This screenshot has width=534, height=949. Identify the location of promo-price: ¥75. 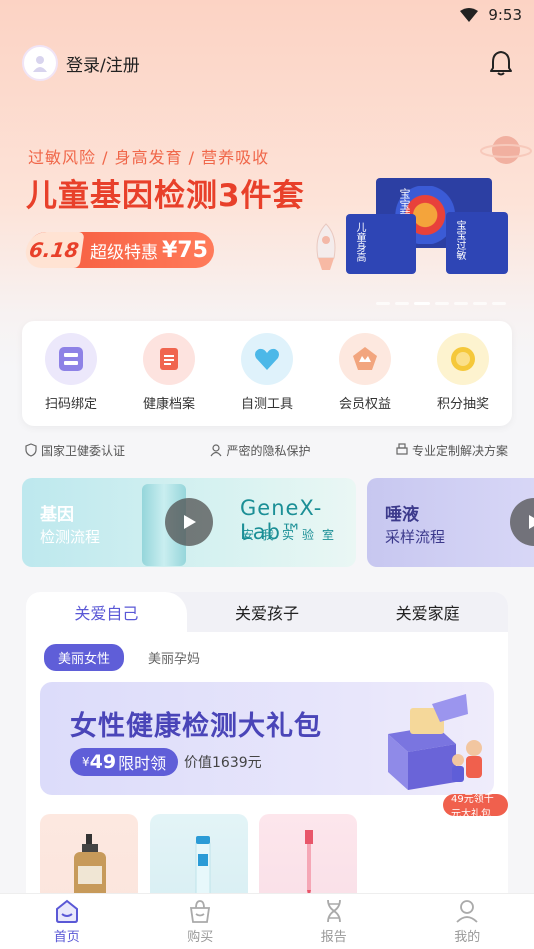
(185, 250).